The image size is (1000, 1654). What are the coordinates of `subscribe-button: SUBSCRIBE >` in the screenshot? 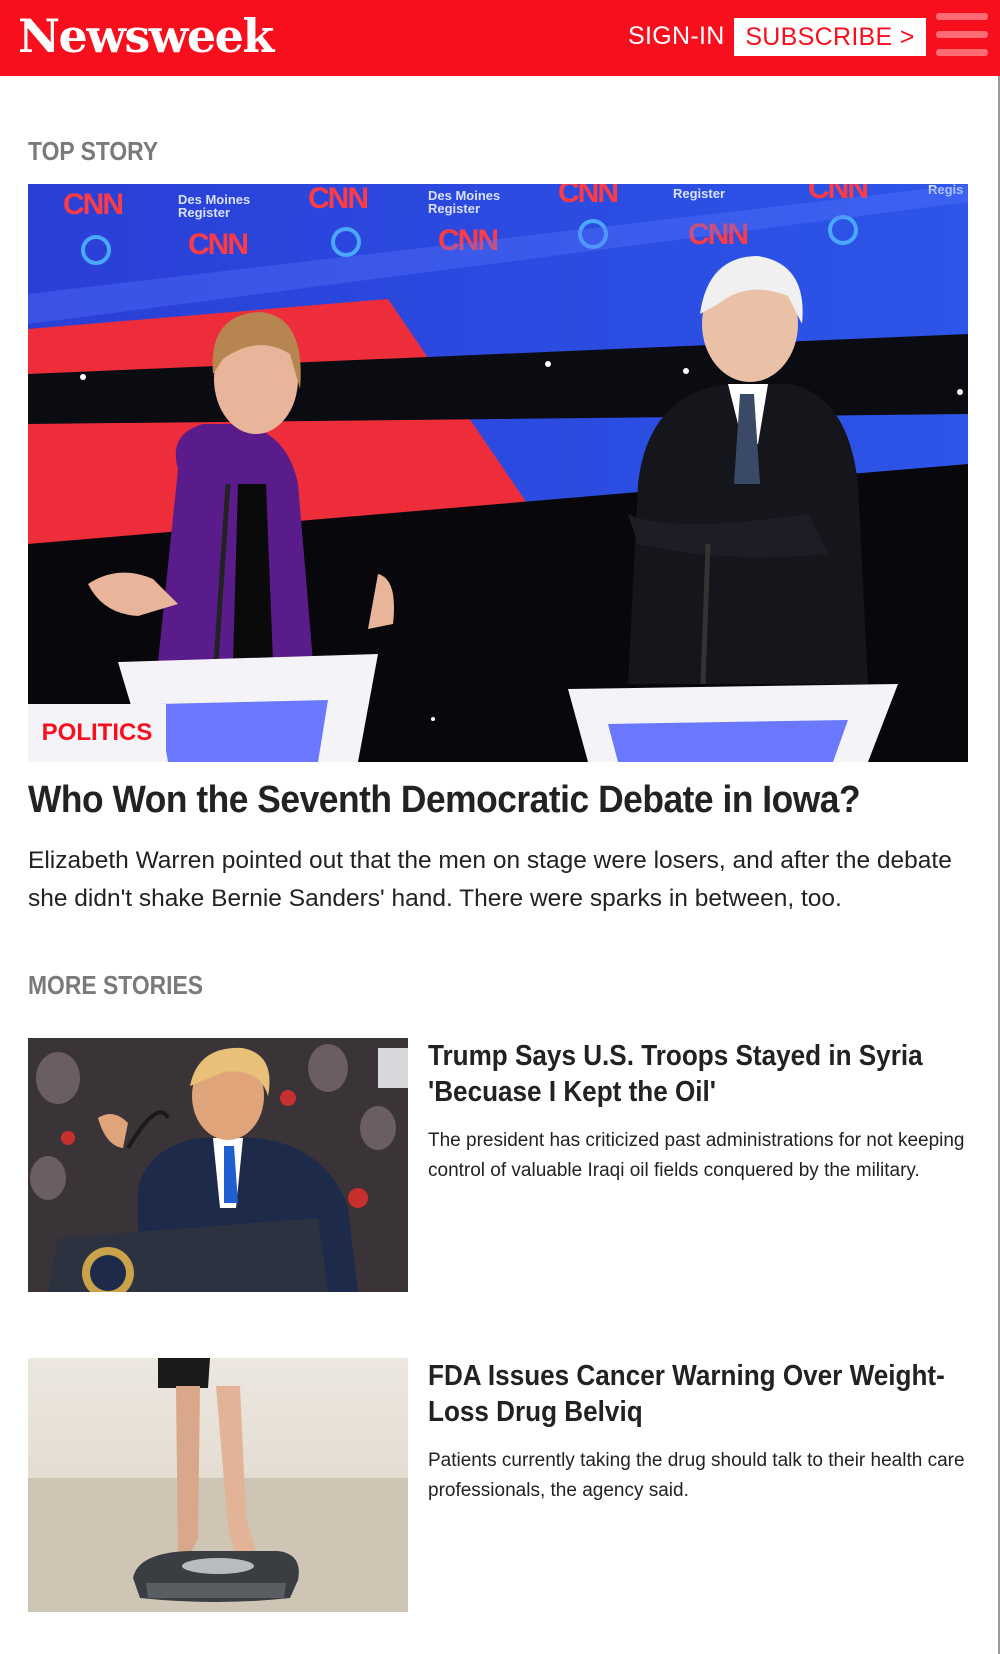 It's located at (830, 37).